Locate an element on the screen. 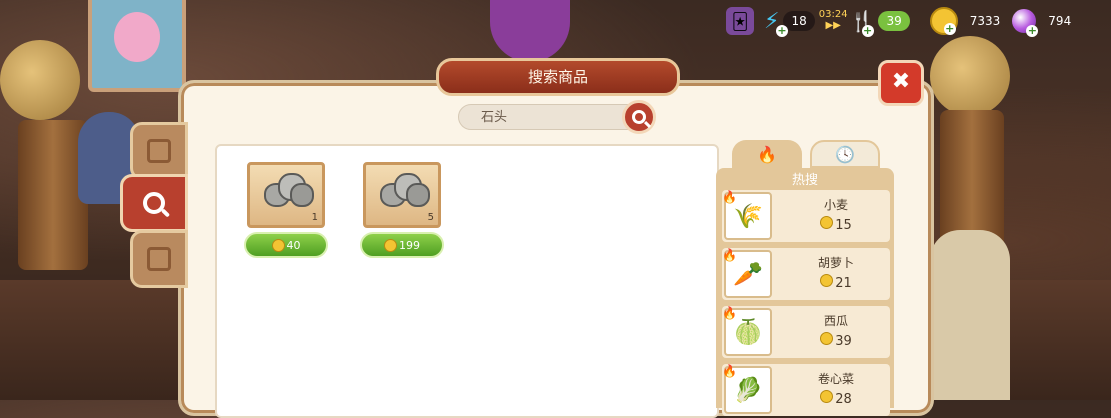 This screenshot has width=1111, height=418. energy-plus-icon: + is located at coordinates (782, 30).